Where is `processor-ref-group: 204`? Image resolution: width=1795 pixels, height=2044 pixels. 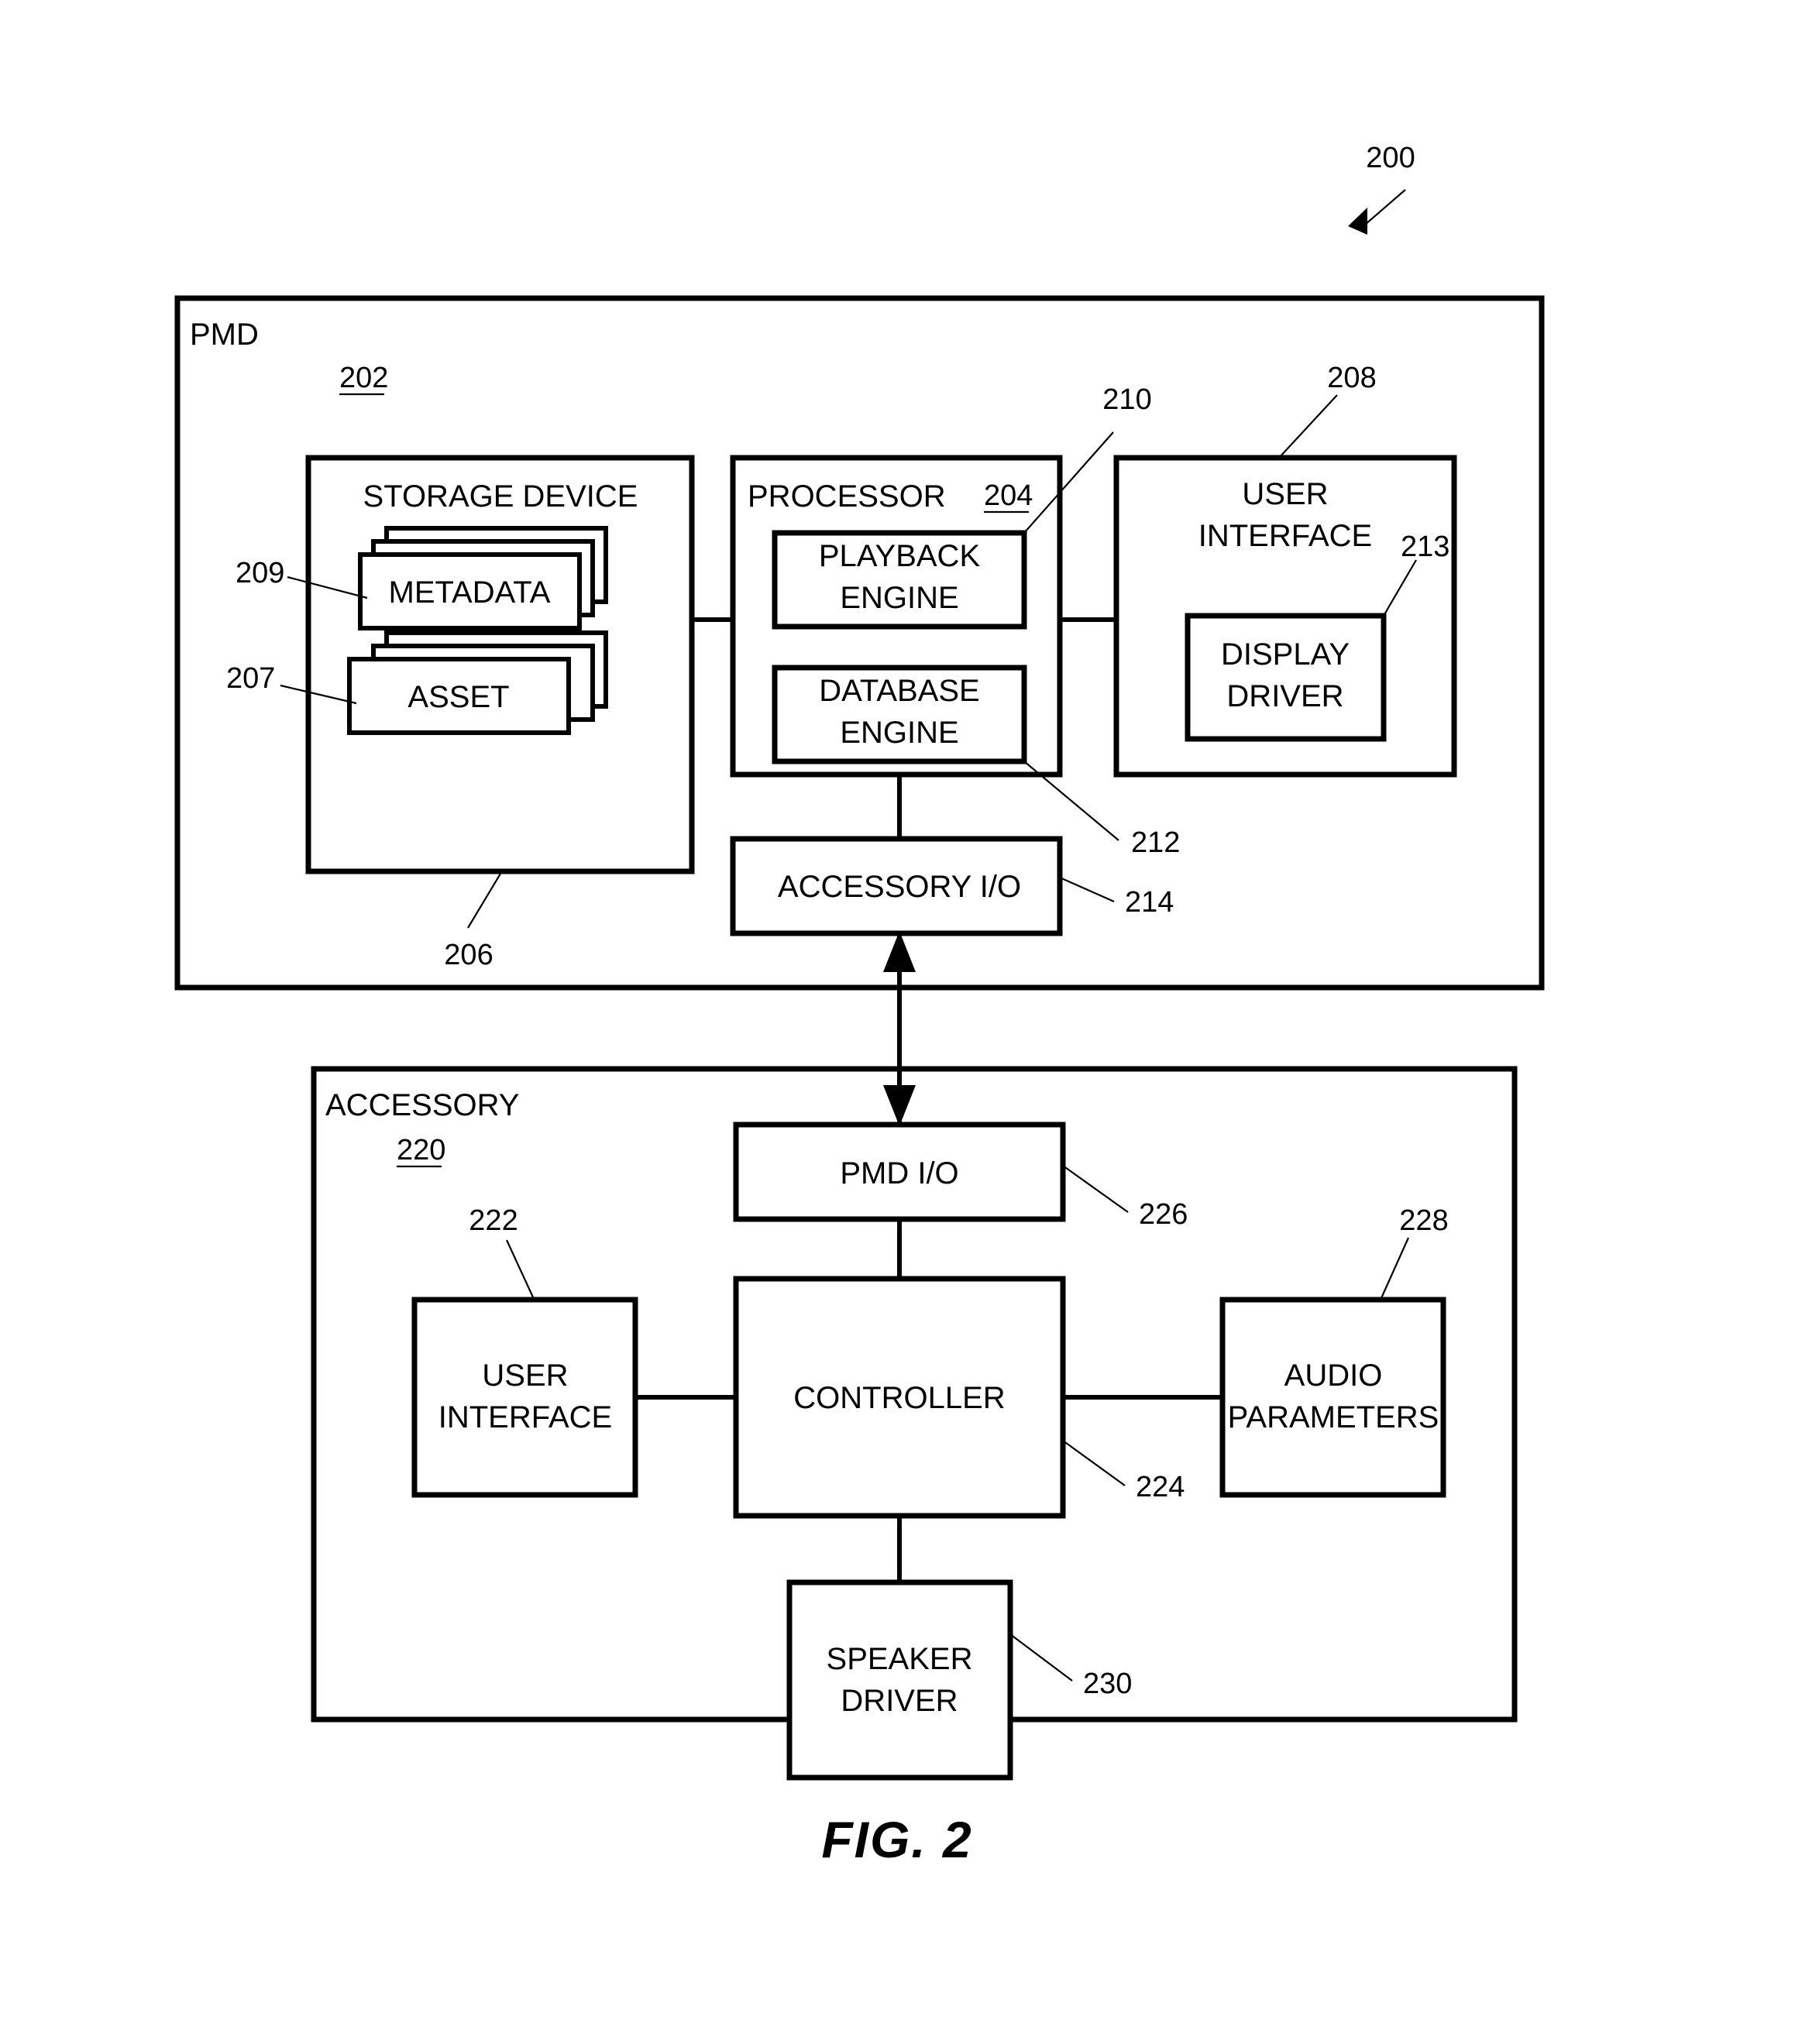
processor-ref-group: 204 is located at coordinates (1008, 496).